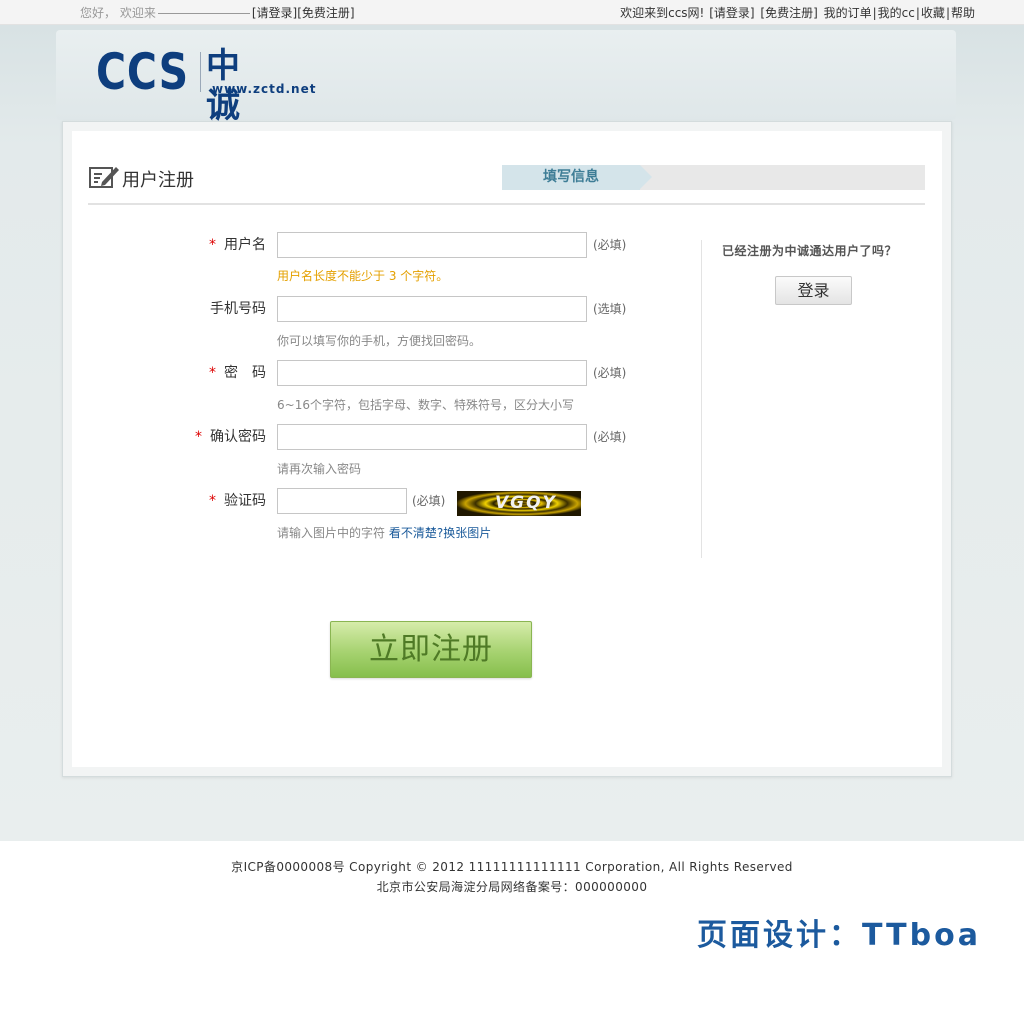 This screenshot has height=1032, width=1024. Describe the element at coordinates (788, 13) in the screenshot. I see `top-register-link: [免费注册]` at that location.